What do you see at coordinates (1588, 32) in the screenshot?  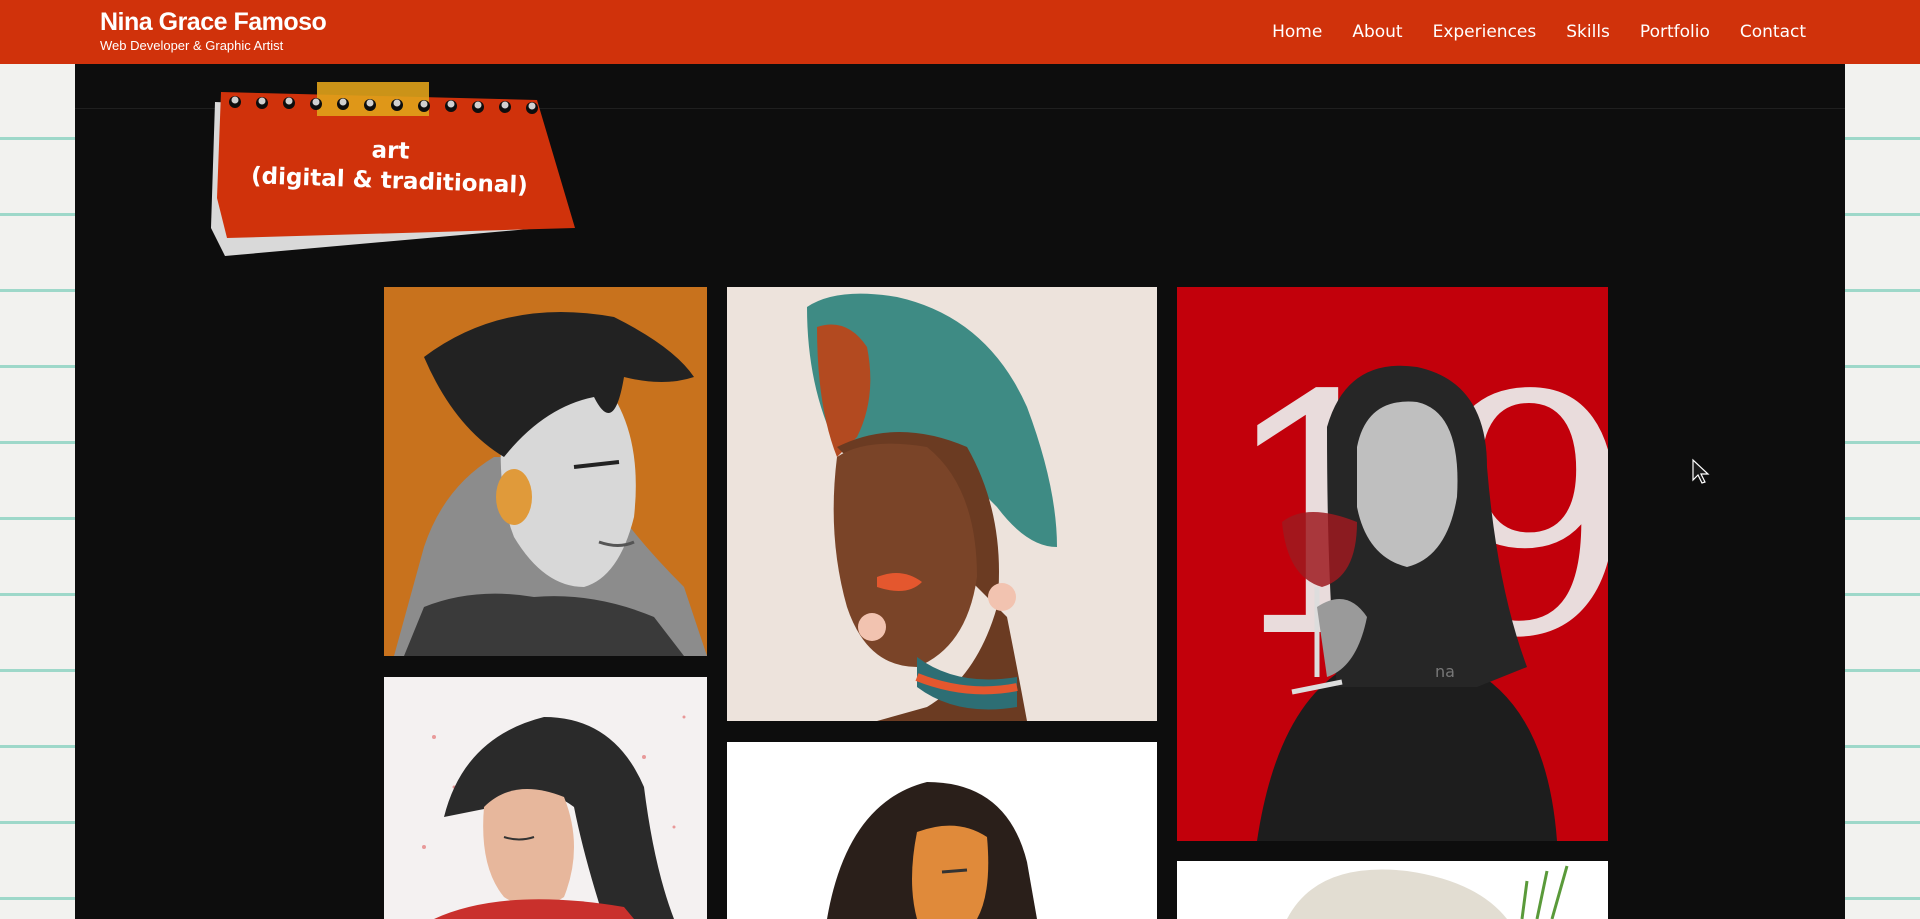 I see `nav-skills: Skills` at bounding box center [1588, 32].